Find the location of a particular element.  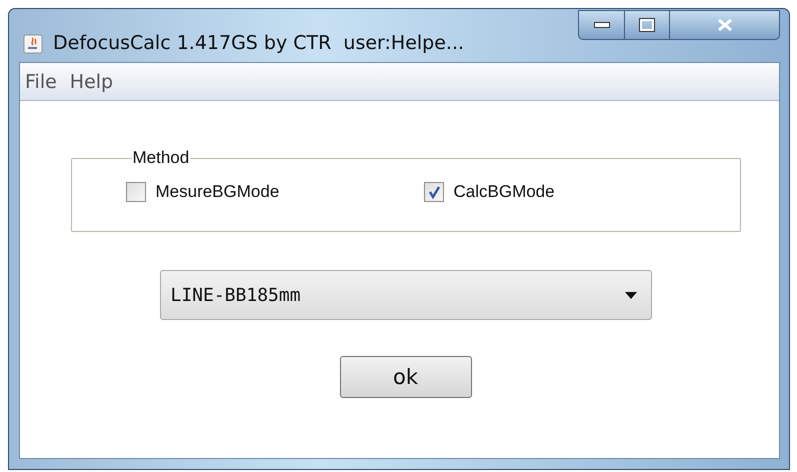

checkbox-label: MesureBGMode is located at coordinates (218, 192).